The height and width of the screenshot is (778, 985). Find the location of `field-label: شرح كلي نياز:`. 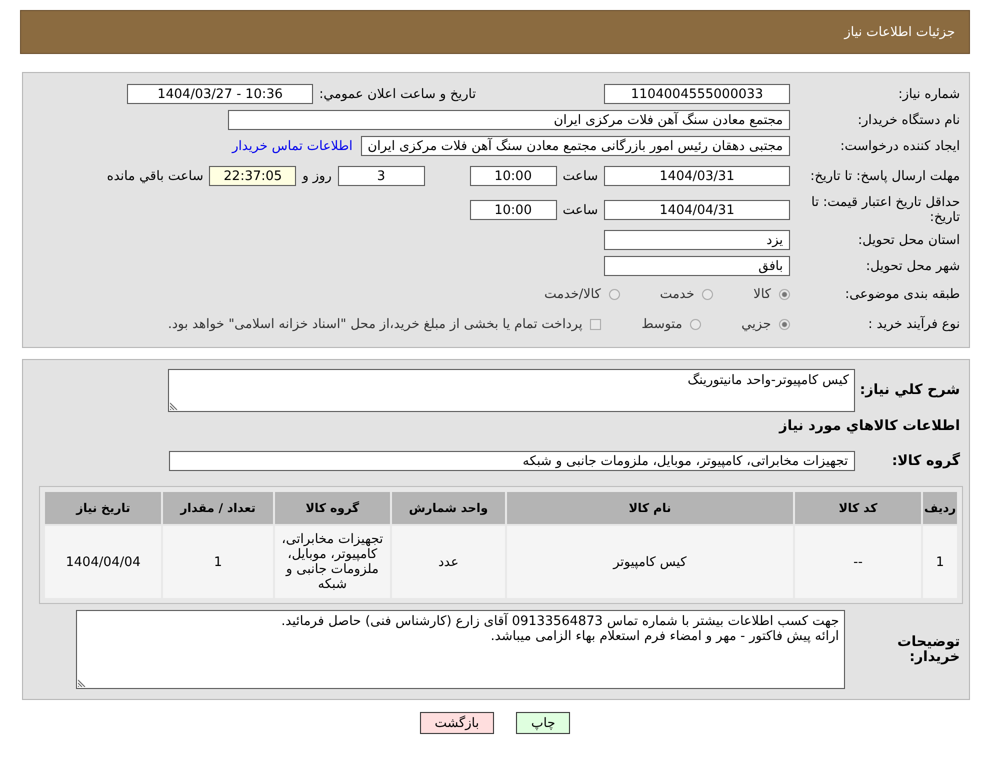

field-label: شرح كلي نياز: is located at coordinates (909, 390).